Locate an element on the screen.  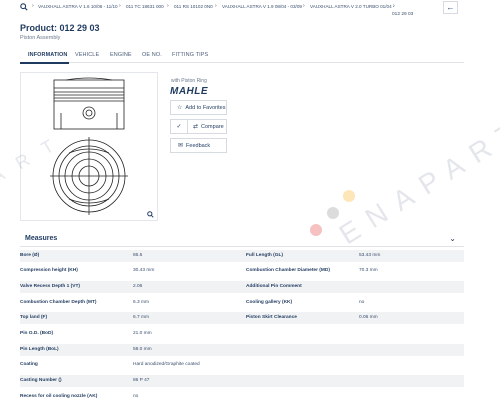
measure-value: Hard anodized/Graphite coated is located at coordinates (166, 364).